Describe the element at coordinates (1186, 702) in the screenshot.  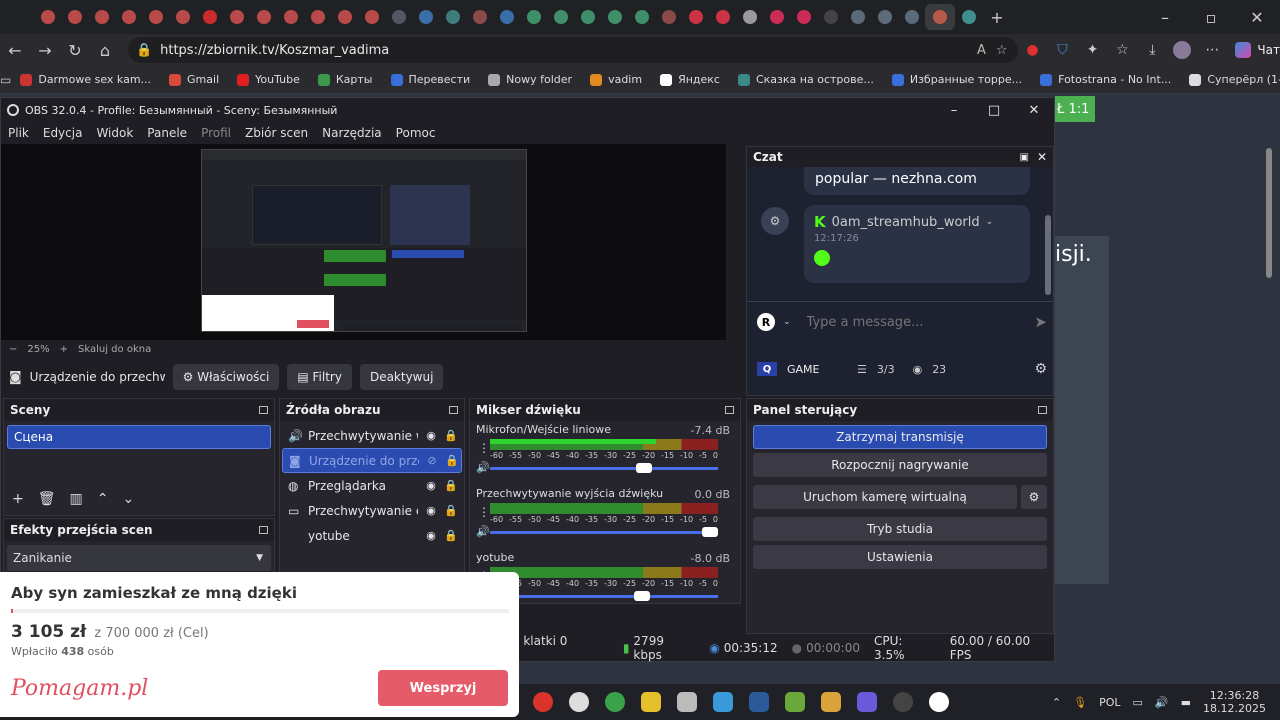
I see `battery-icon: ▬` at that location.